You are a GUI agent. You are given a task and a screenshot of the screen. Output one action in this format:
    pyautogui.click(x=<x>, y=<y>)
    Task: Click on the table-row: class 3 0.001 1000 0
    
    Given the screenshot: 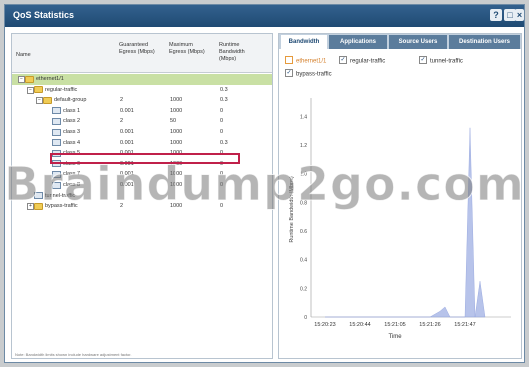 What is the action you would take?
    pyautogui.click(x=142, y=132)
    